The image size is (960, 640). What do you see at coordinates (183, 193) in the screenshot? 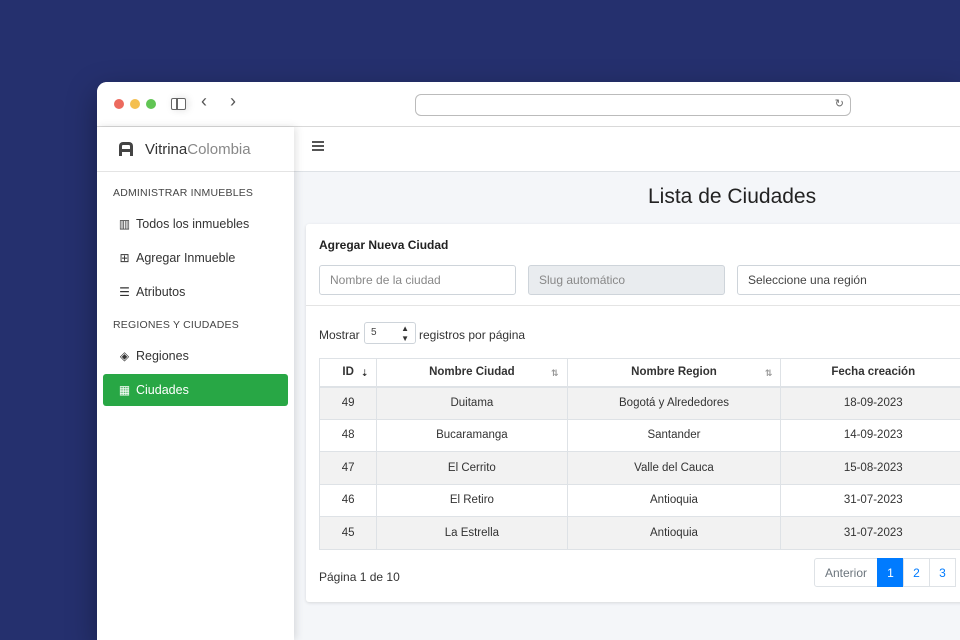
I see `nav-header-inmuebles: ADMINISTRAR INMUEBLES` at bounding box center [183, 193].